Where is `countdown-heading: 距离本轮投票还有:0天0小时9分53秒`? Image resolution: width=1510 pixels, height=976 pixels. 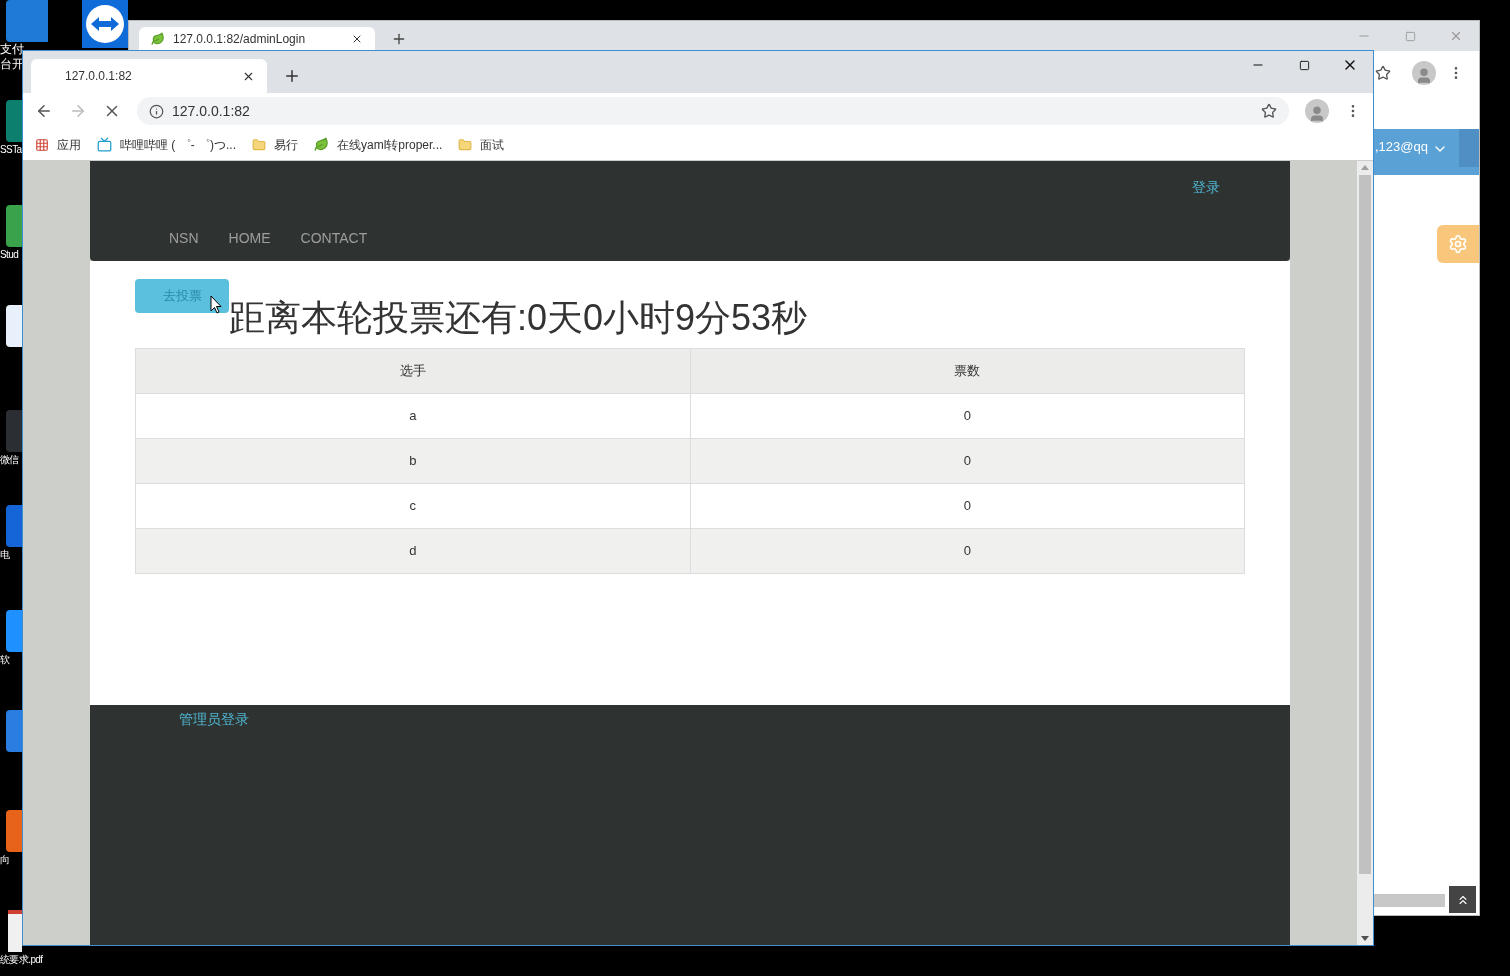 countdown-heading: 距离本轮投票还有:0天0小时9分53秒 is located at coordinates (518, 318).